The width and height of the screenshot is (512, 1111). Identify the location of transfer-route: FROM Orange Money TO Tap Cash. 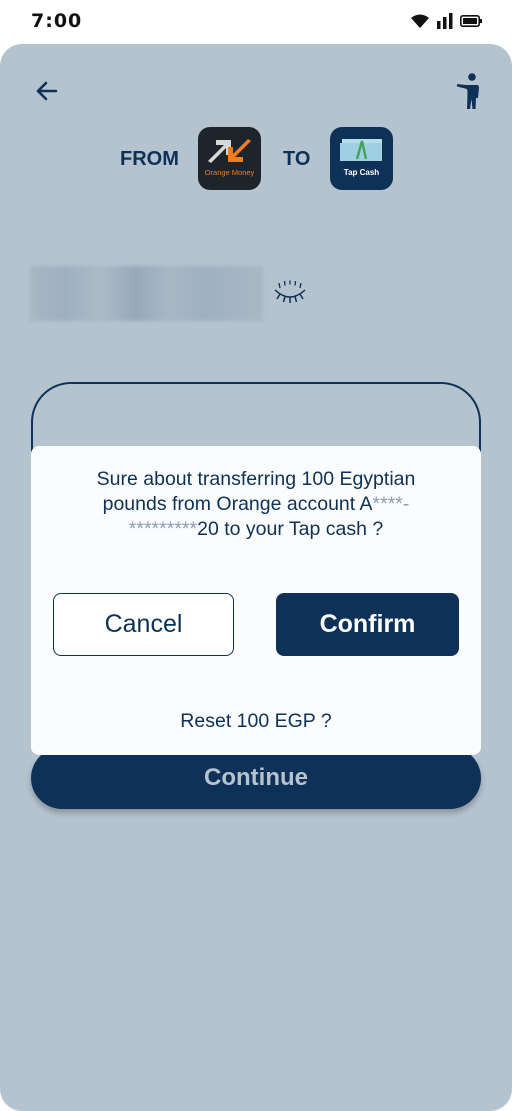
(256, 158).